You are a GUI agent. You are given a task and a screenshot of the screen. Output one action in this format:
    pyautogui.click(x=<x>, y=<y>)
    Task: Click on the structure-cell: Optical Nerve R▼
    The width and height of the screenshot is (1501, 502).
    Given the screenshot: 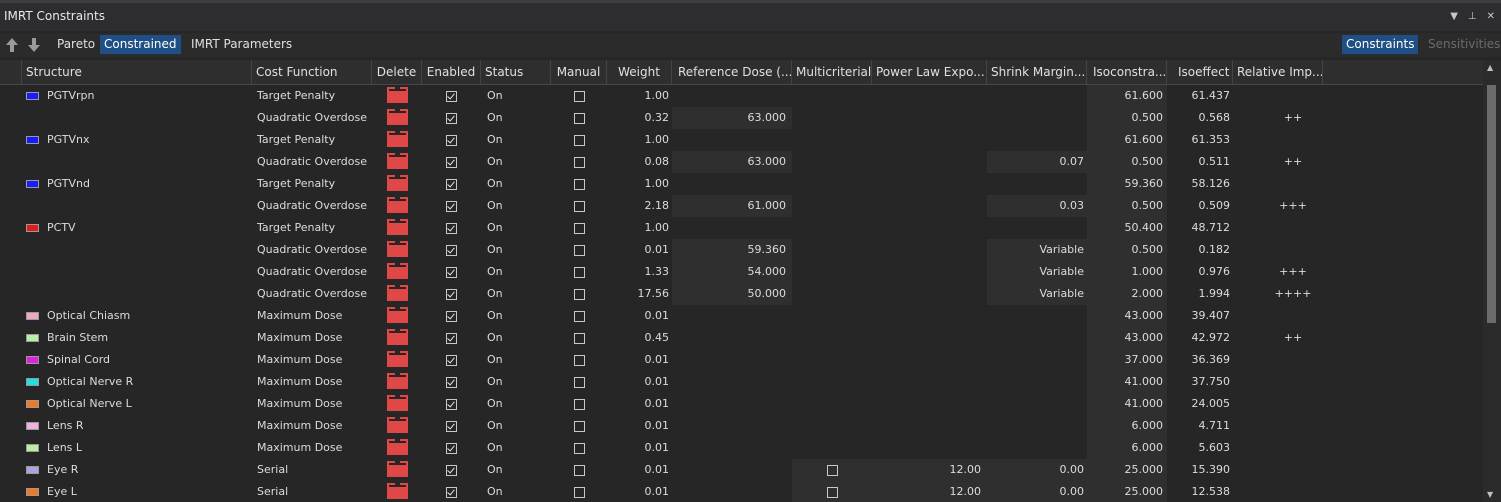 What is the action you would take?
    pyautogui.click(x=137, y=382)
    